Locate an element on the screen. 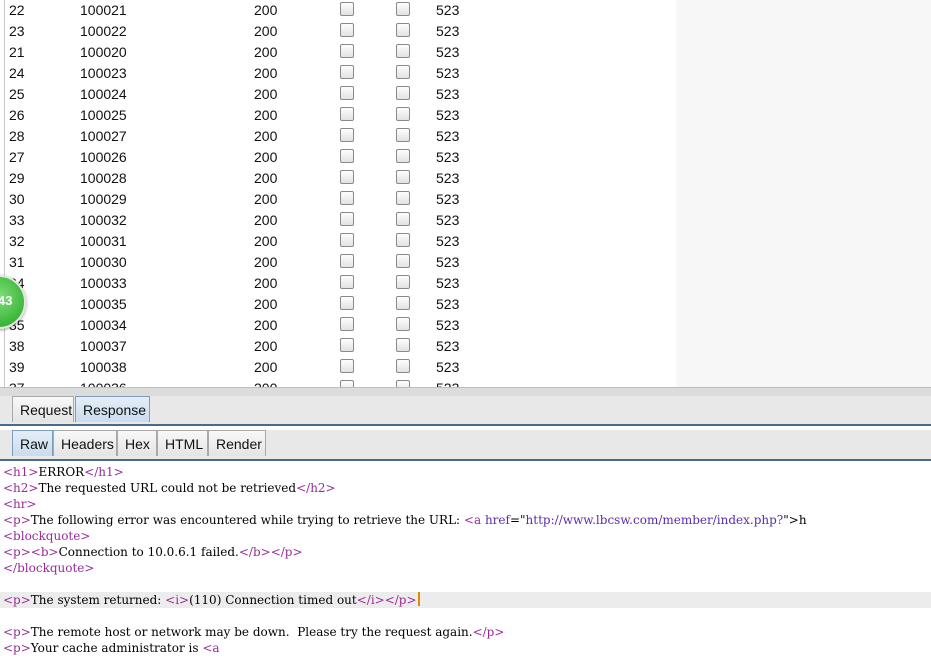  table-row: 29 100028 200 523 is located at coordinates (338, 178).